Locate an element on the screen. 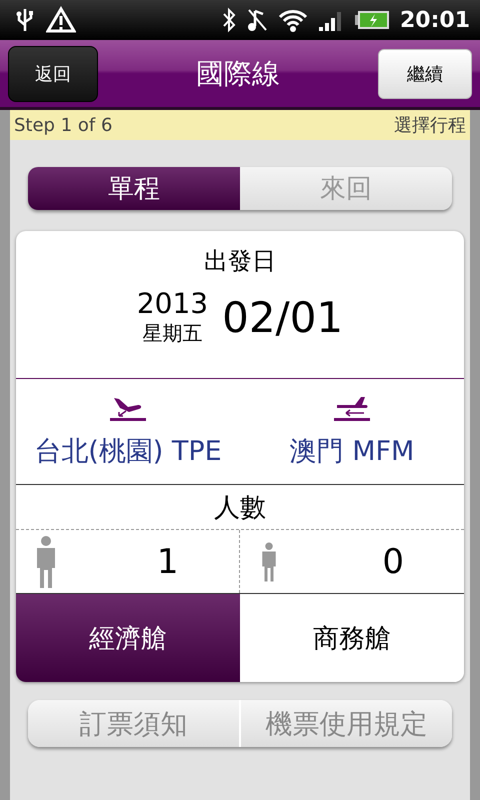 Image resolution: width=480 pixels, height=800 pixels. bluetooth-icon is located at coordinates (229, 20).